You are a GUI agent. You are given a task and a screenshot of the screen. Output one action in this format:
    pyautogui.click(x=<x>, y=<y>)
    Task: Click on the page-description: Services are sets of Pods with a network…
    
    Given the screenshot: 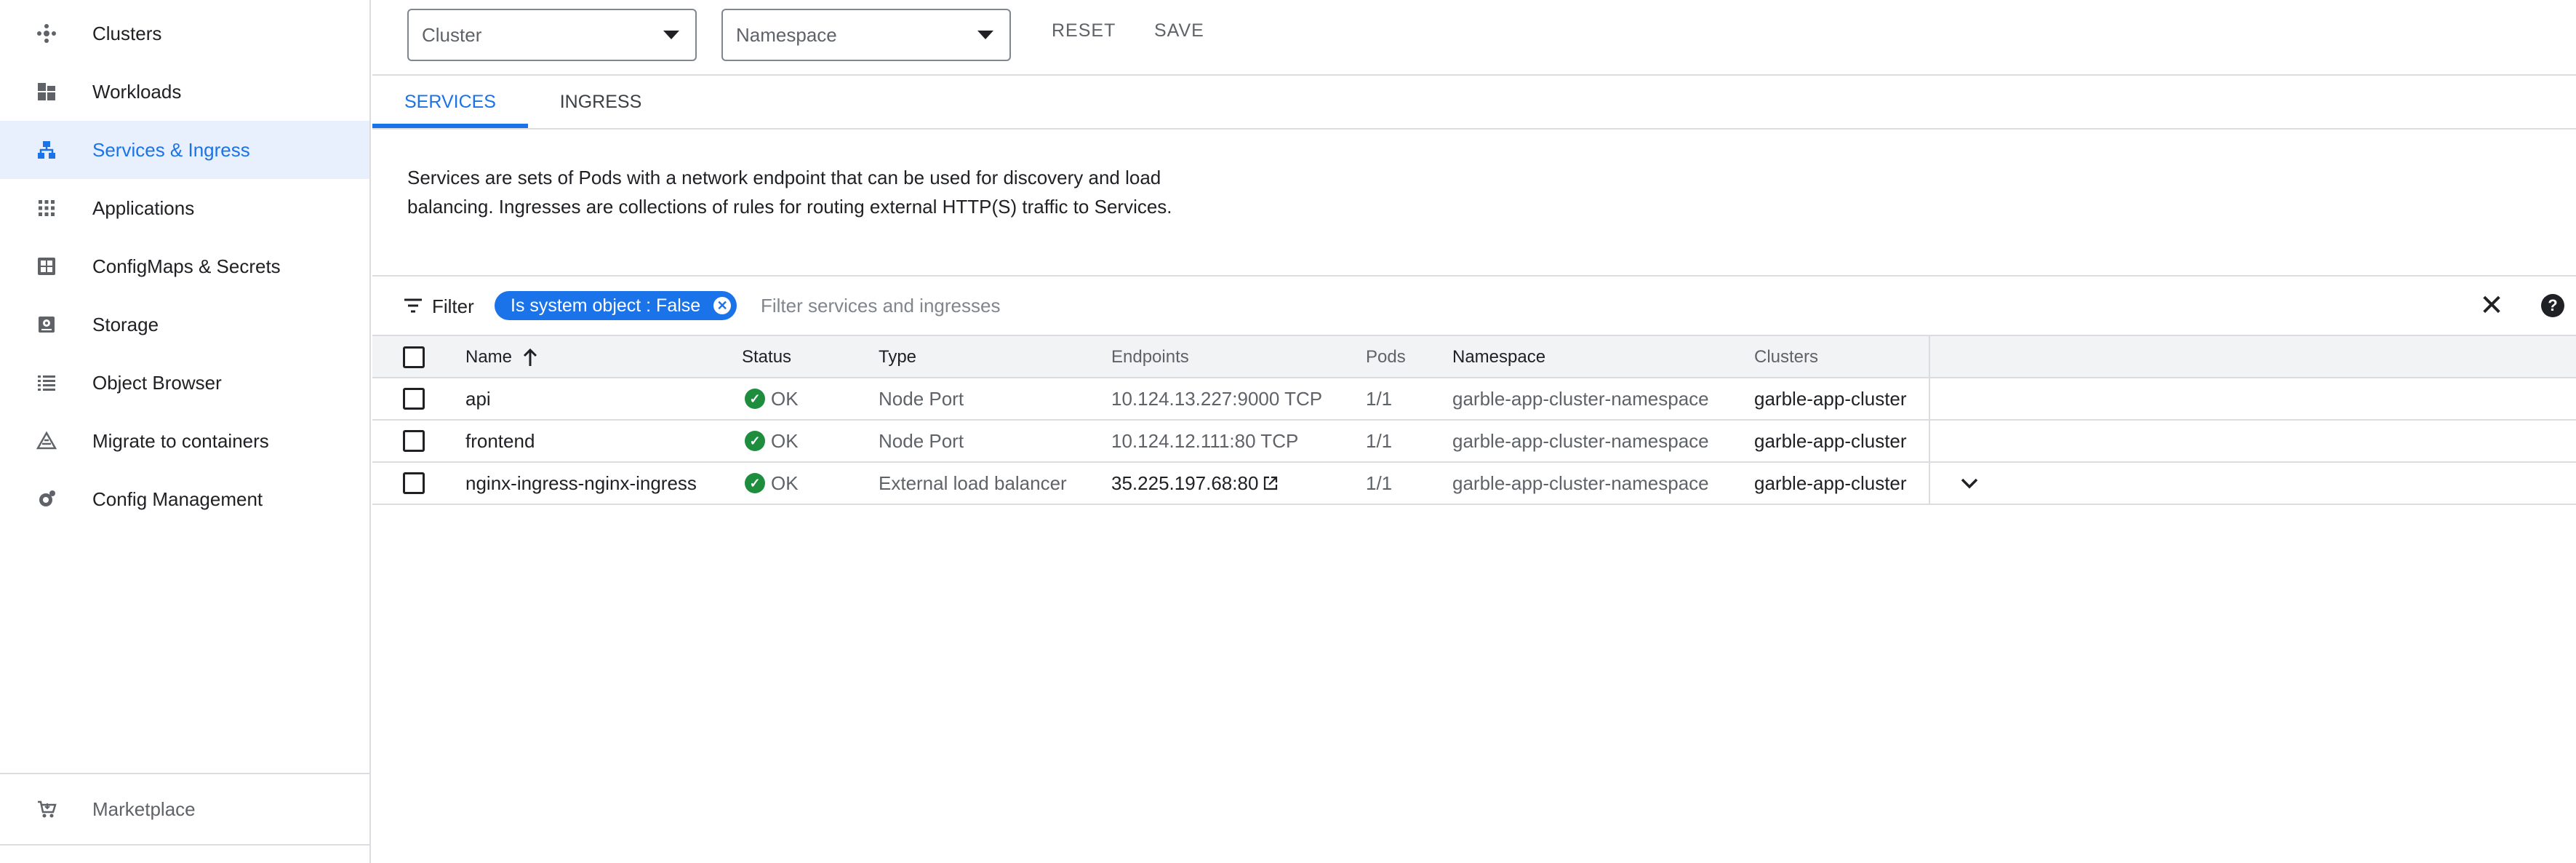 What is the action you would take?
    pyautogui.click(x=789, y=192)
    